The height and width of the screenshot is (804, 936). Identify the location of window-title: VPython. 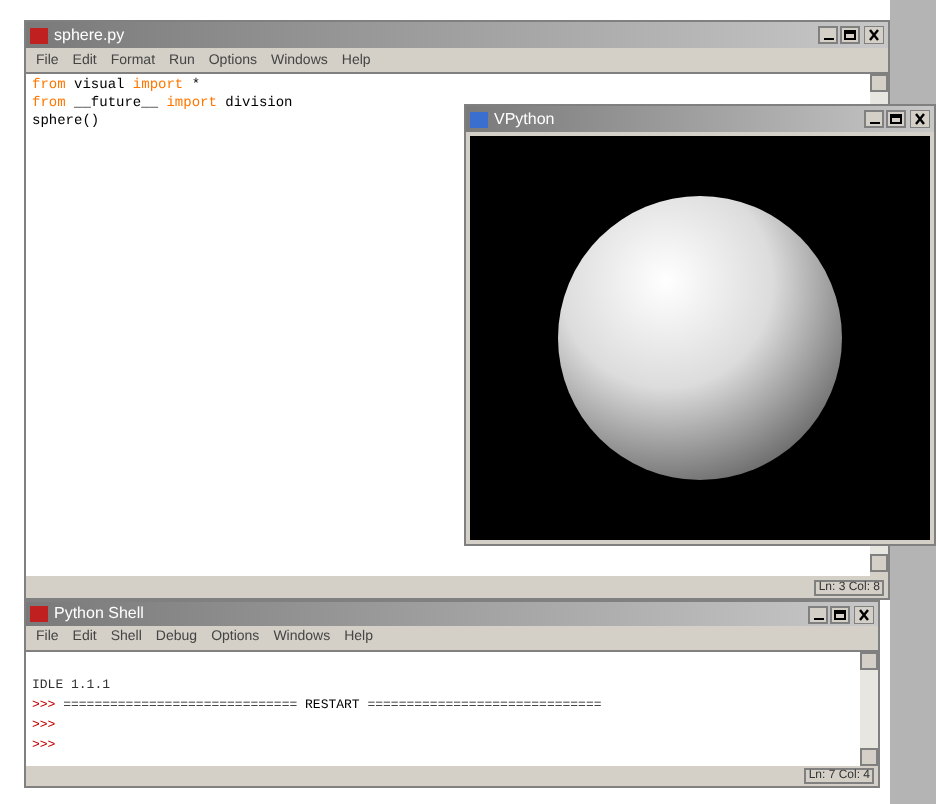
(524, 119).